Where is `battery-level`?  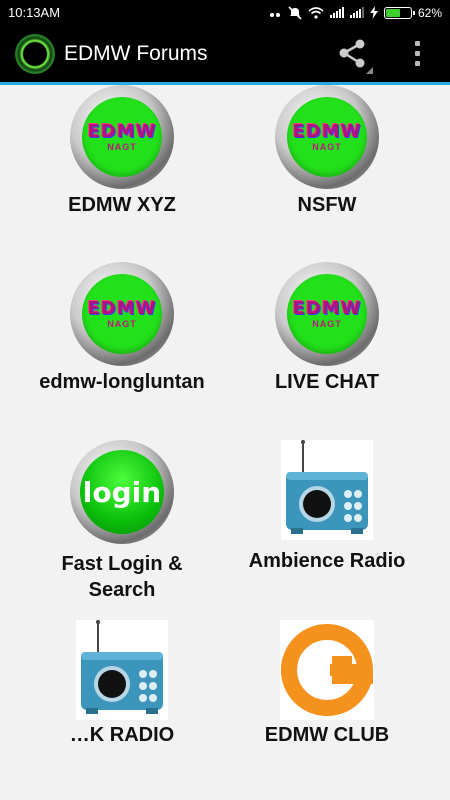 battery-level is located at coordinates (393, 12).